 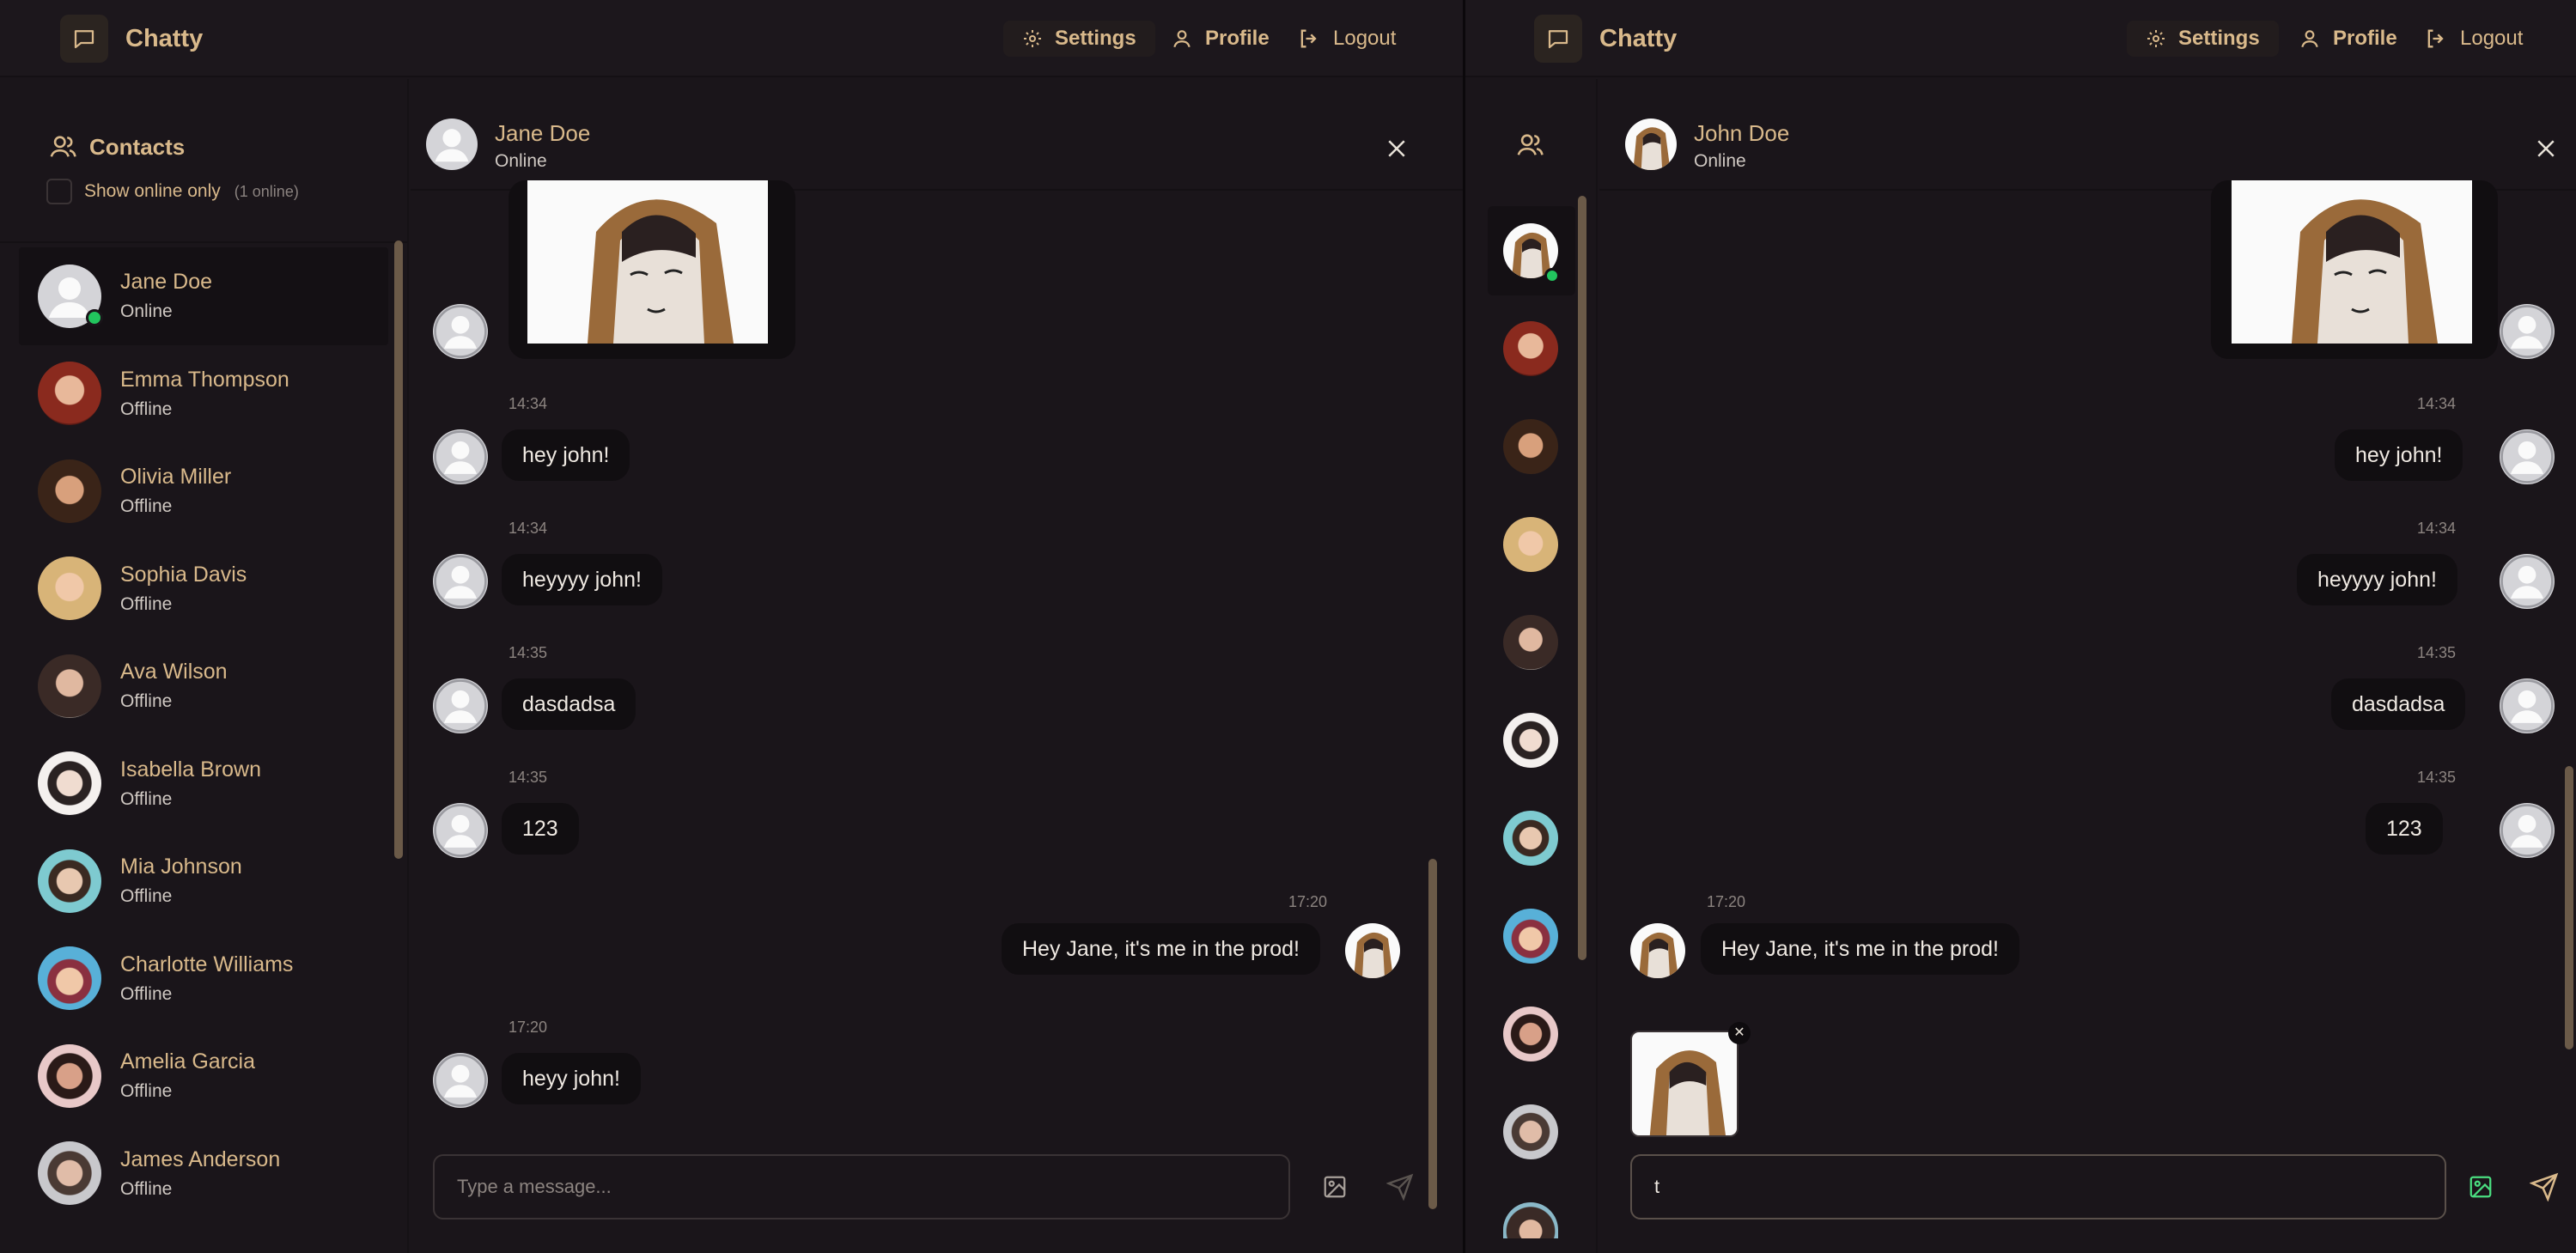 I want to click on contact-item: Mia Johnson Offline, so click(x=203, y=881).